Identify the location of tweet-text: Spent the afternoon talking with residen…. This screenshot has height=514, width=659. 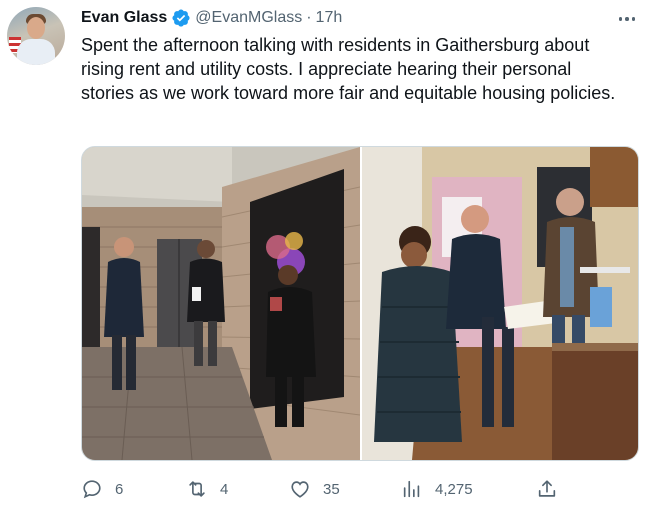
(348, 69).